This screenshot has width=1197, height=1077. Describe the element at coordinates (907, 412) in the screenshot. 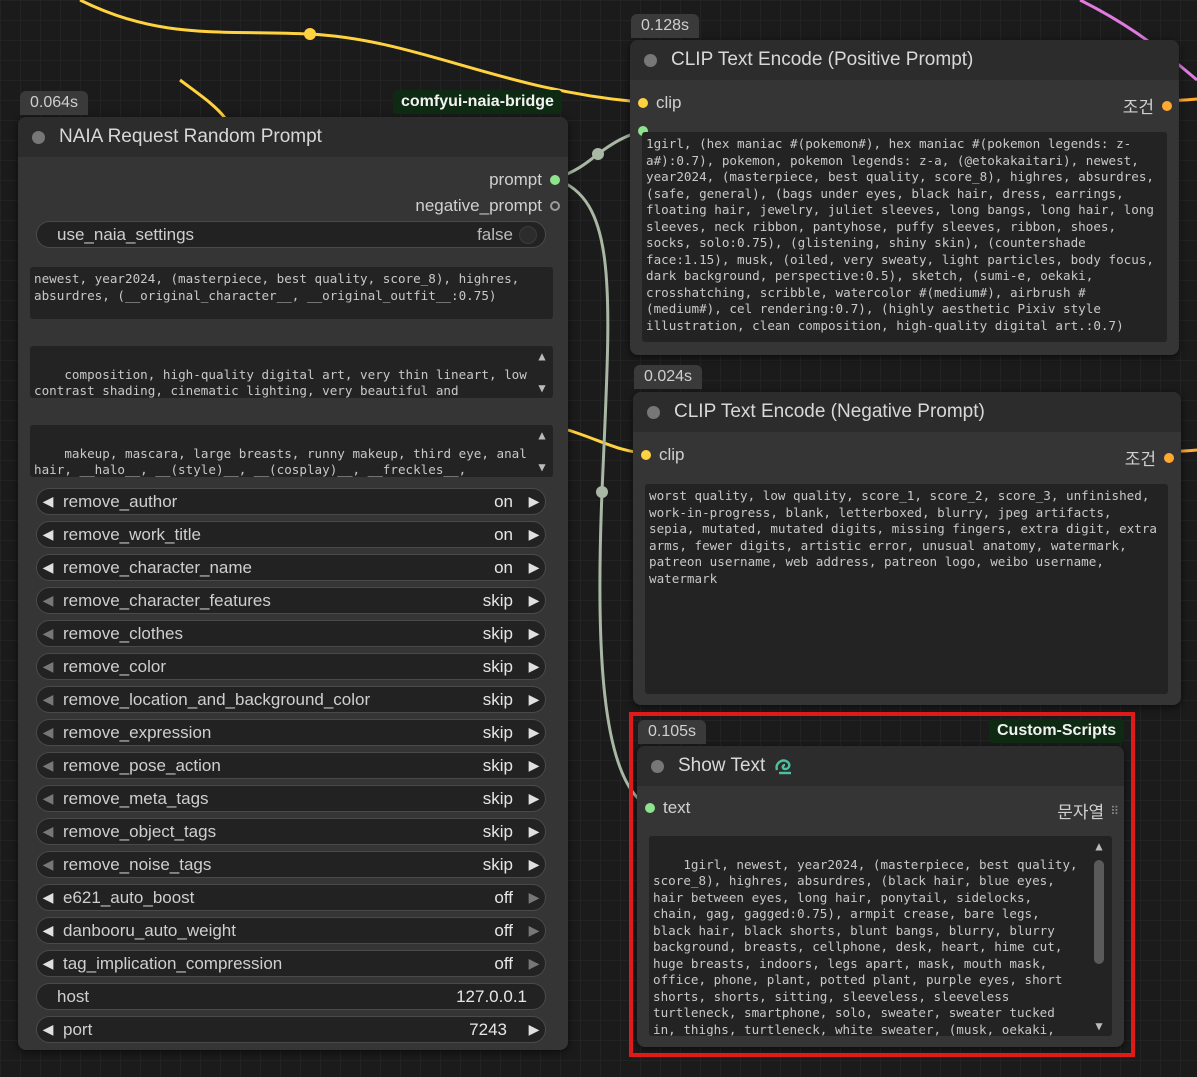

I see `node-title-bar: CLIP Text Encode (Negative Prompt)` at that location.